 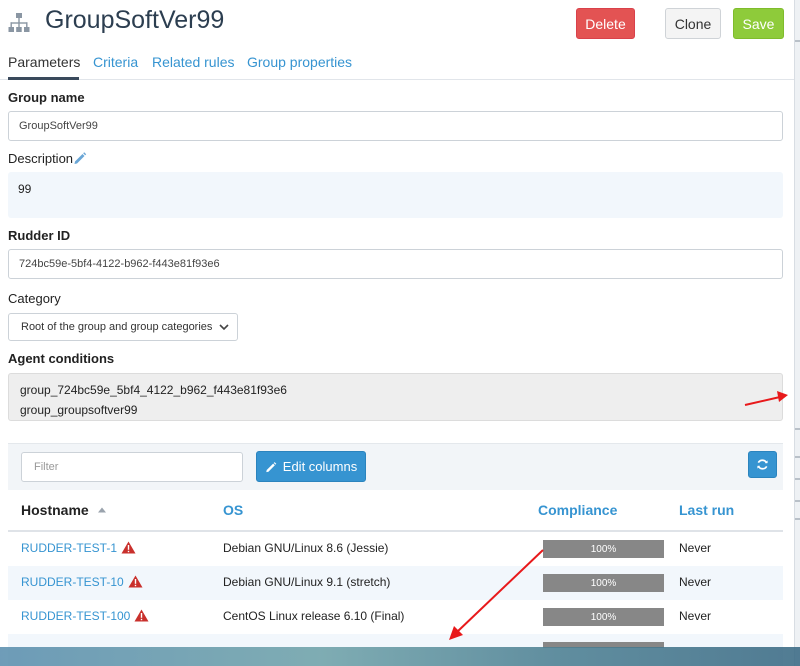 I want to click on table-toolbar: Filter Edit columns, so click(x=395, y=467).